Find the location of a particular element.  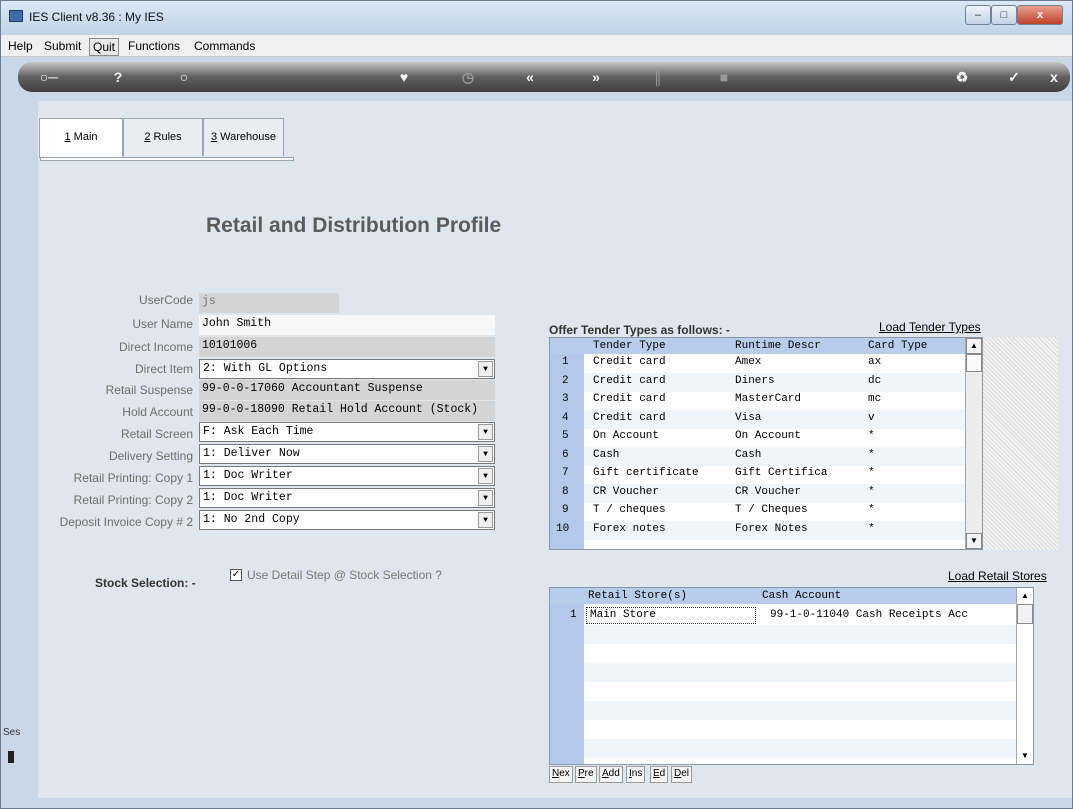

store-cash-account-cell: 99-1-0-11040 Cash Receipts Acc is located at coordinates (869, 615).